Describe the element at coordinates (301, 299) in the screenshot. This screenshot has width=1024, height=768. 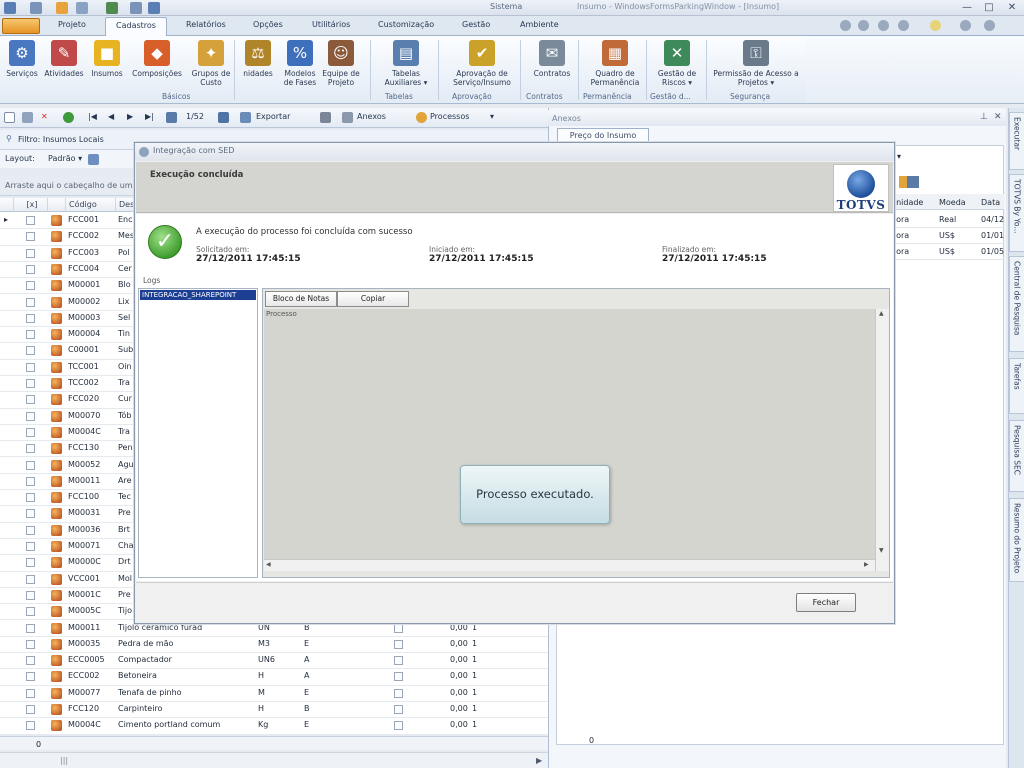
I see `notepad-button: Bloco de Notas` at that location.